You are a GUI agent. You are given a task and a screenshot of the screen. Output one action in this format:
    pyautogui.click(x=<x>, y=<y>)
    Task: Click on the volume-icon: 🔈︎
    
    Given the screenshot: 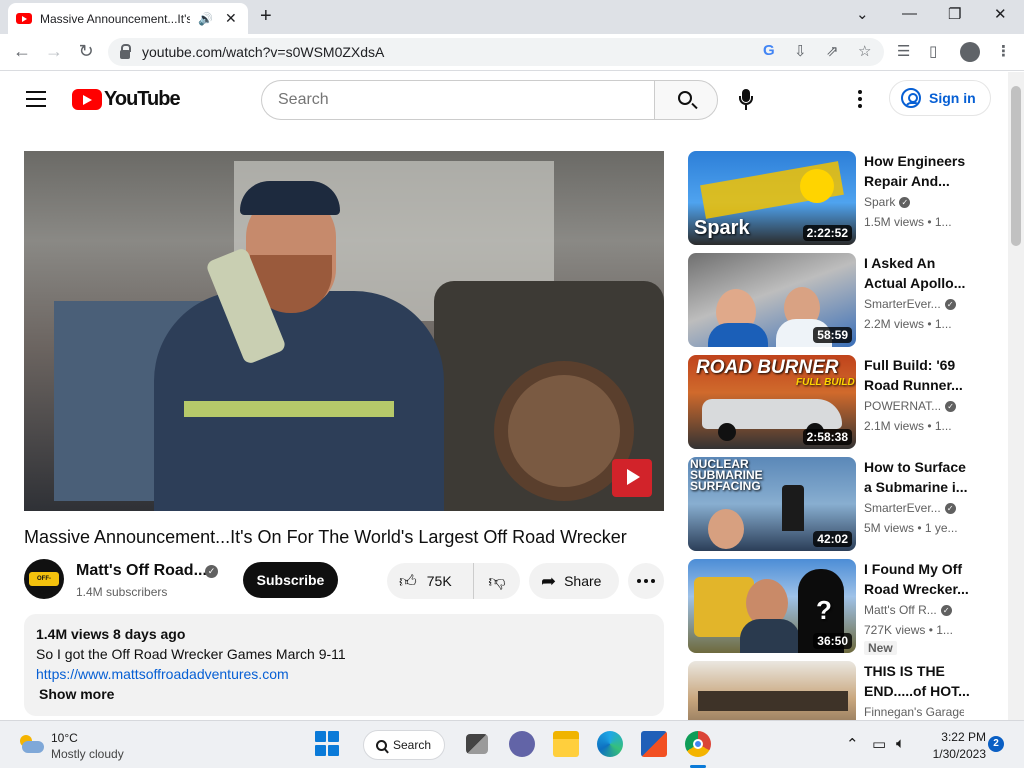 What is the action you would take?
    pyautogui.click(x=900, y=743)
    